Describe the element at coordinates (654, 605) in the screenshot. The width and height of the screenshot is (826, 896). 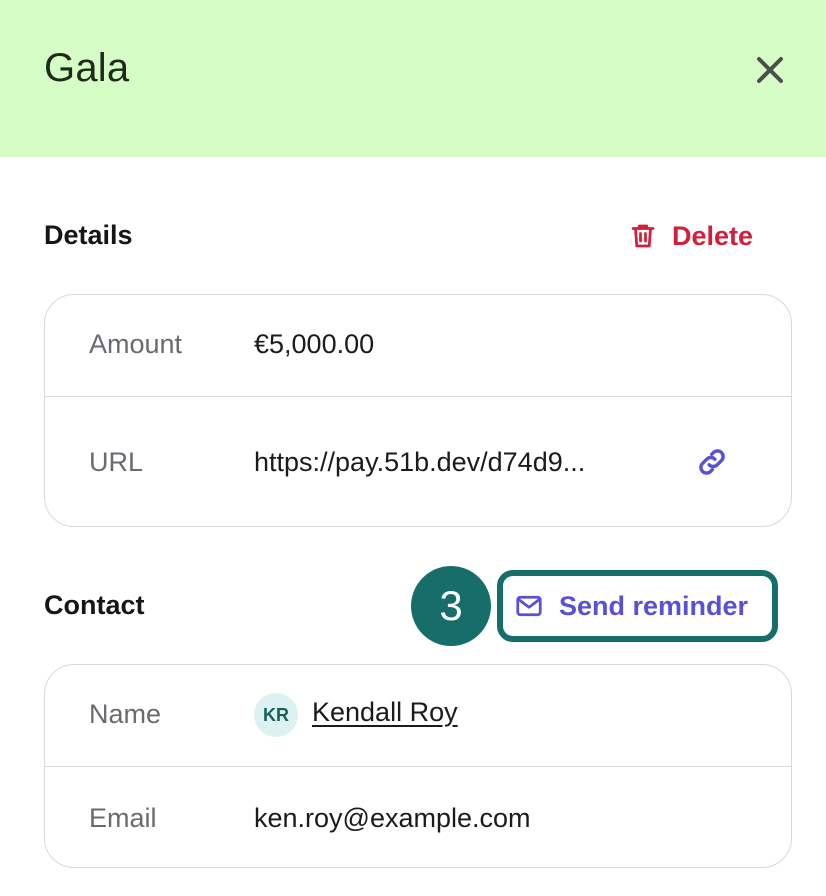
I see `send-reminder-label: Send reminder` at that location.